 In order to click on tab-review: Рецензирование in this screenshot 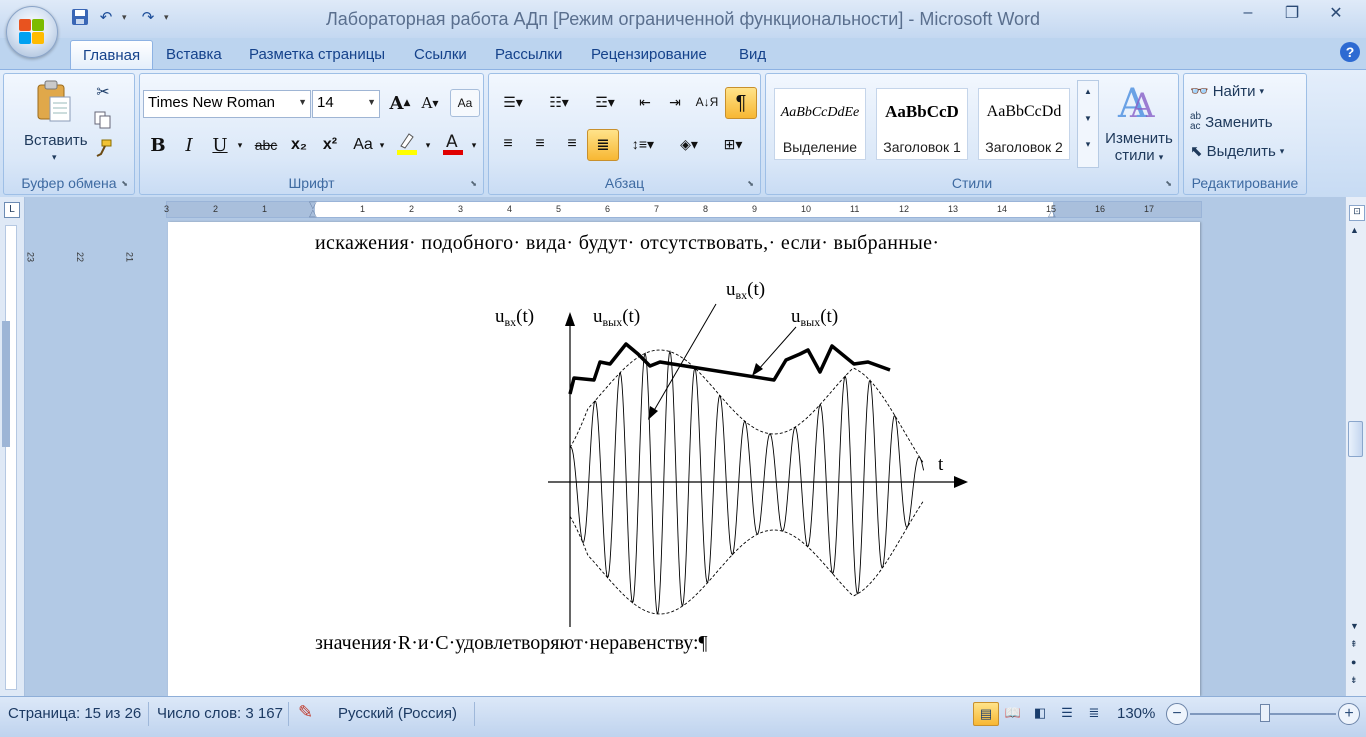, I will do `click(649, 54)`.